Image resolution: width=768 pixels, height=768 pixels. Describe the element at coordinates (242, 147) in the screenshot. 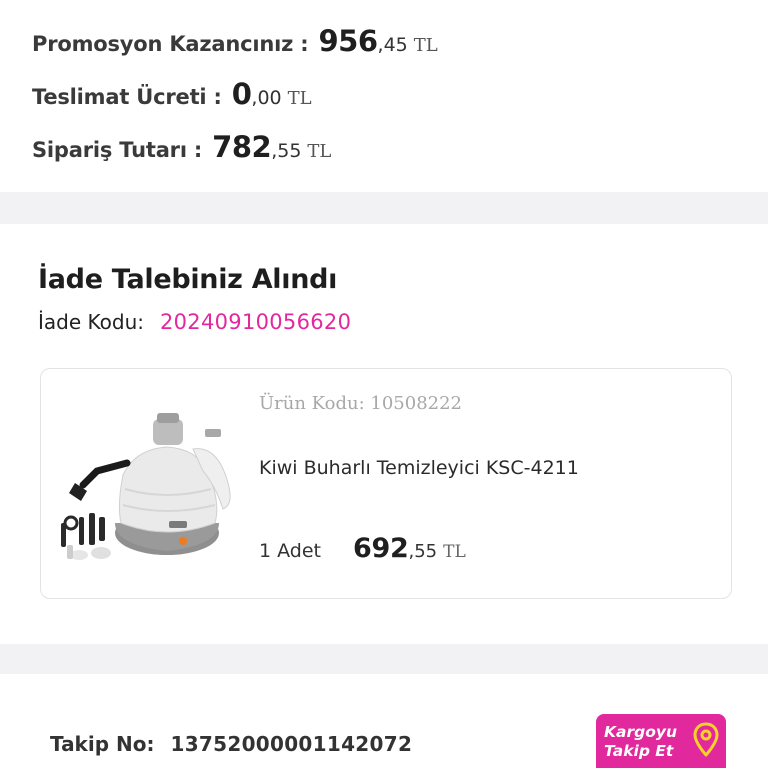

I see `order-total-int: 782` at that location.